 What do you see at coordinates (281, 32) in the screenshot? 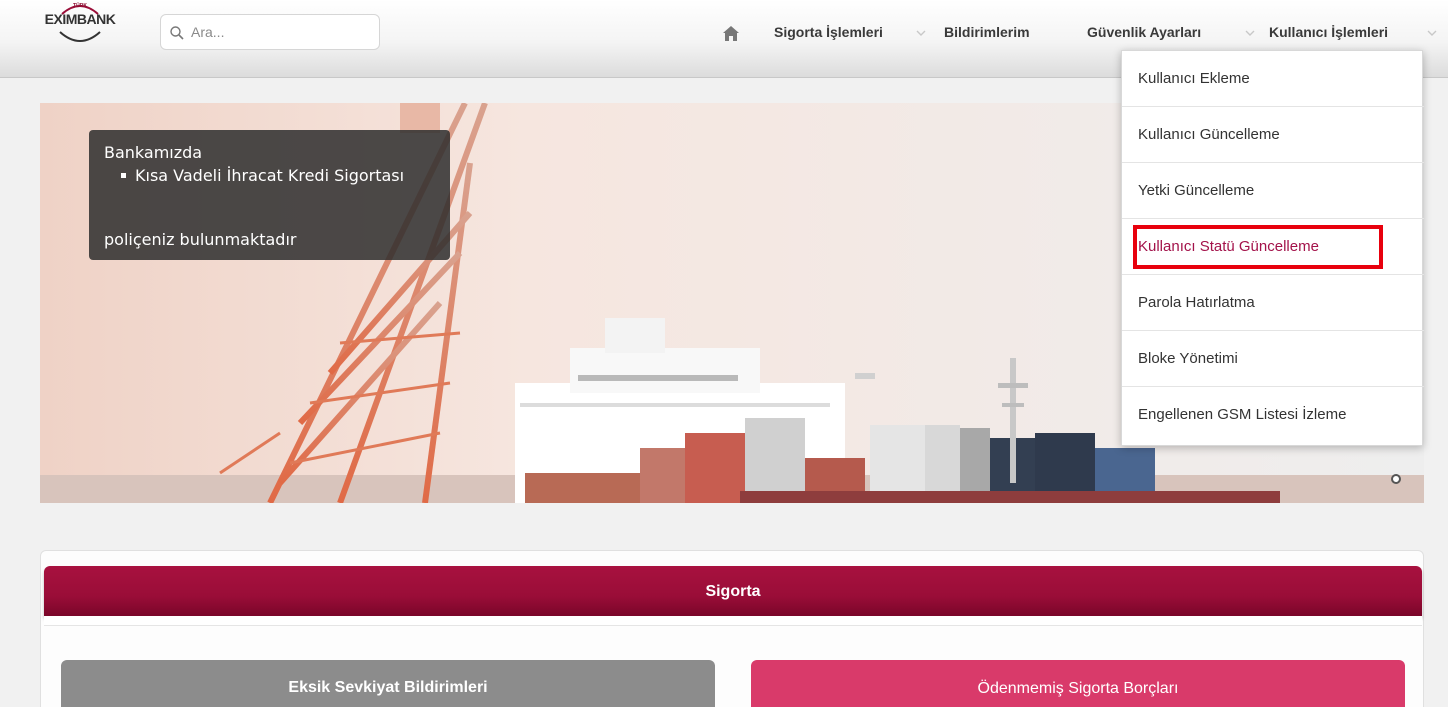
I see `search-input` at bounding box center [281, 32].